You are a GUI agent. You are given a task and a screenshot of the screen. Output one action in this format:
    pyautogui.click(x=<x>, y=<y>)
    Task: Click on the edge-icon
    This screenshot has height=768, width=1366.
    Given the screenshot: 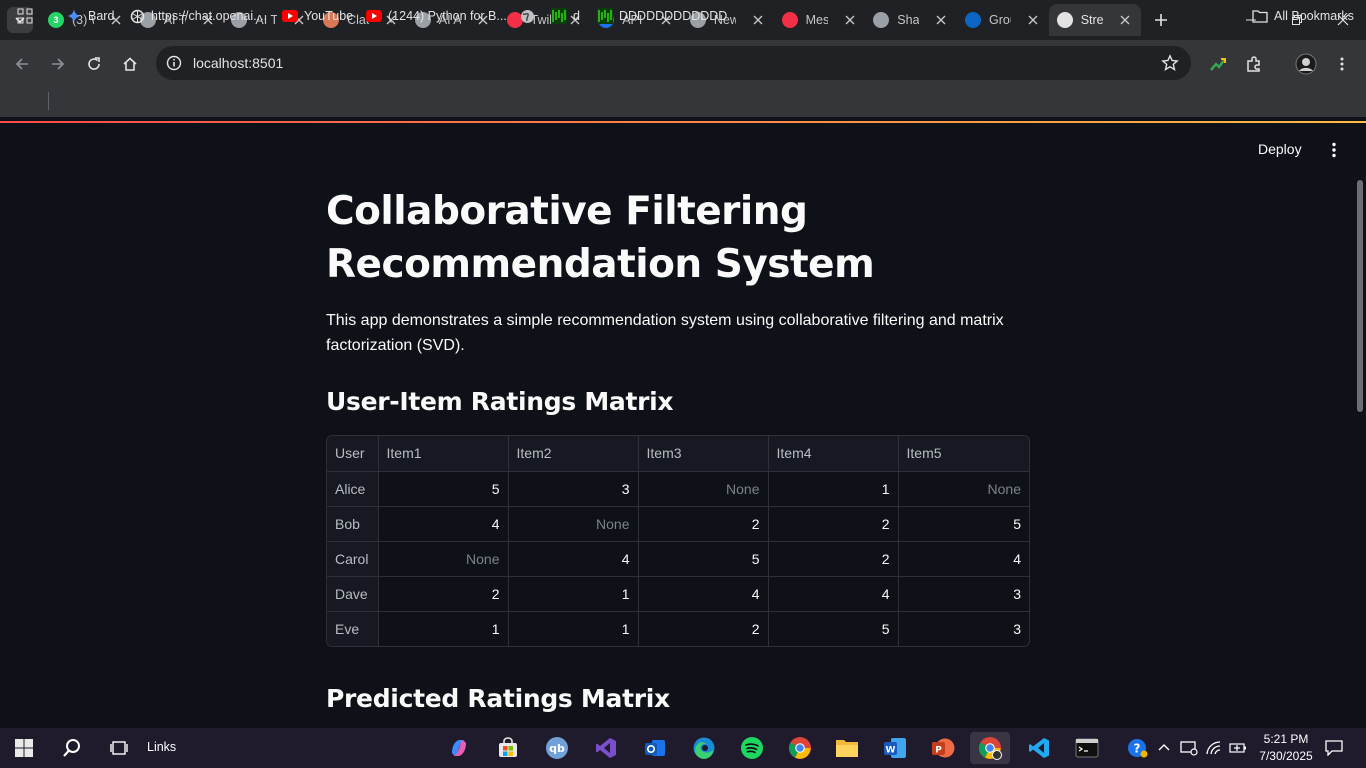 What is the action you would take?
    pyautogui.click(x=704, y=748)
    